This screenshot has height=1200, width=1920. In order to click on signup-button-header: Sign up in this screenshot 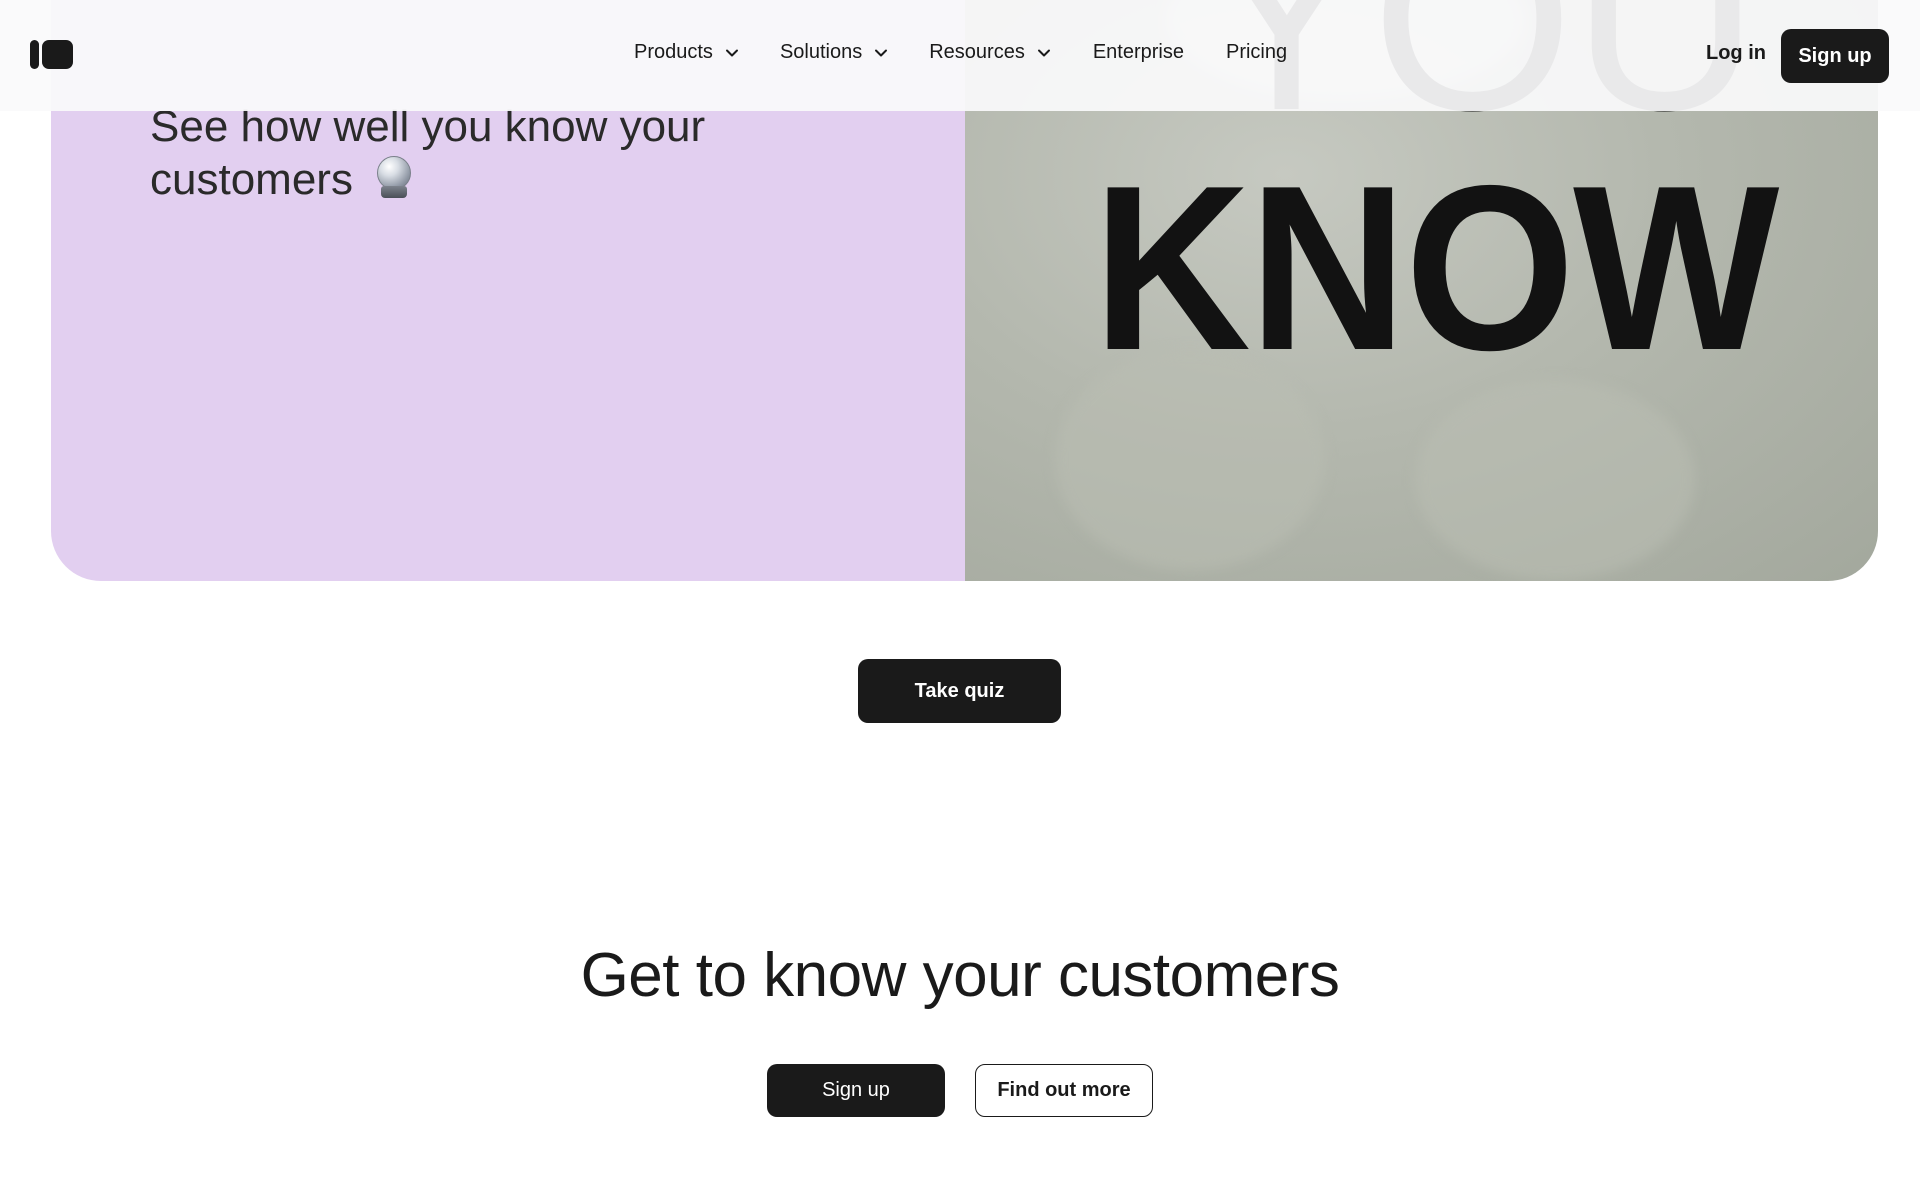, I will do `click(1835, 56)`.